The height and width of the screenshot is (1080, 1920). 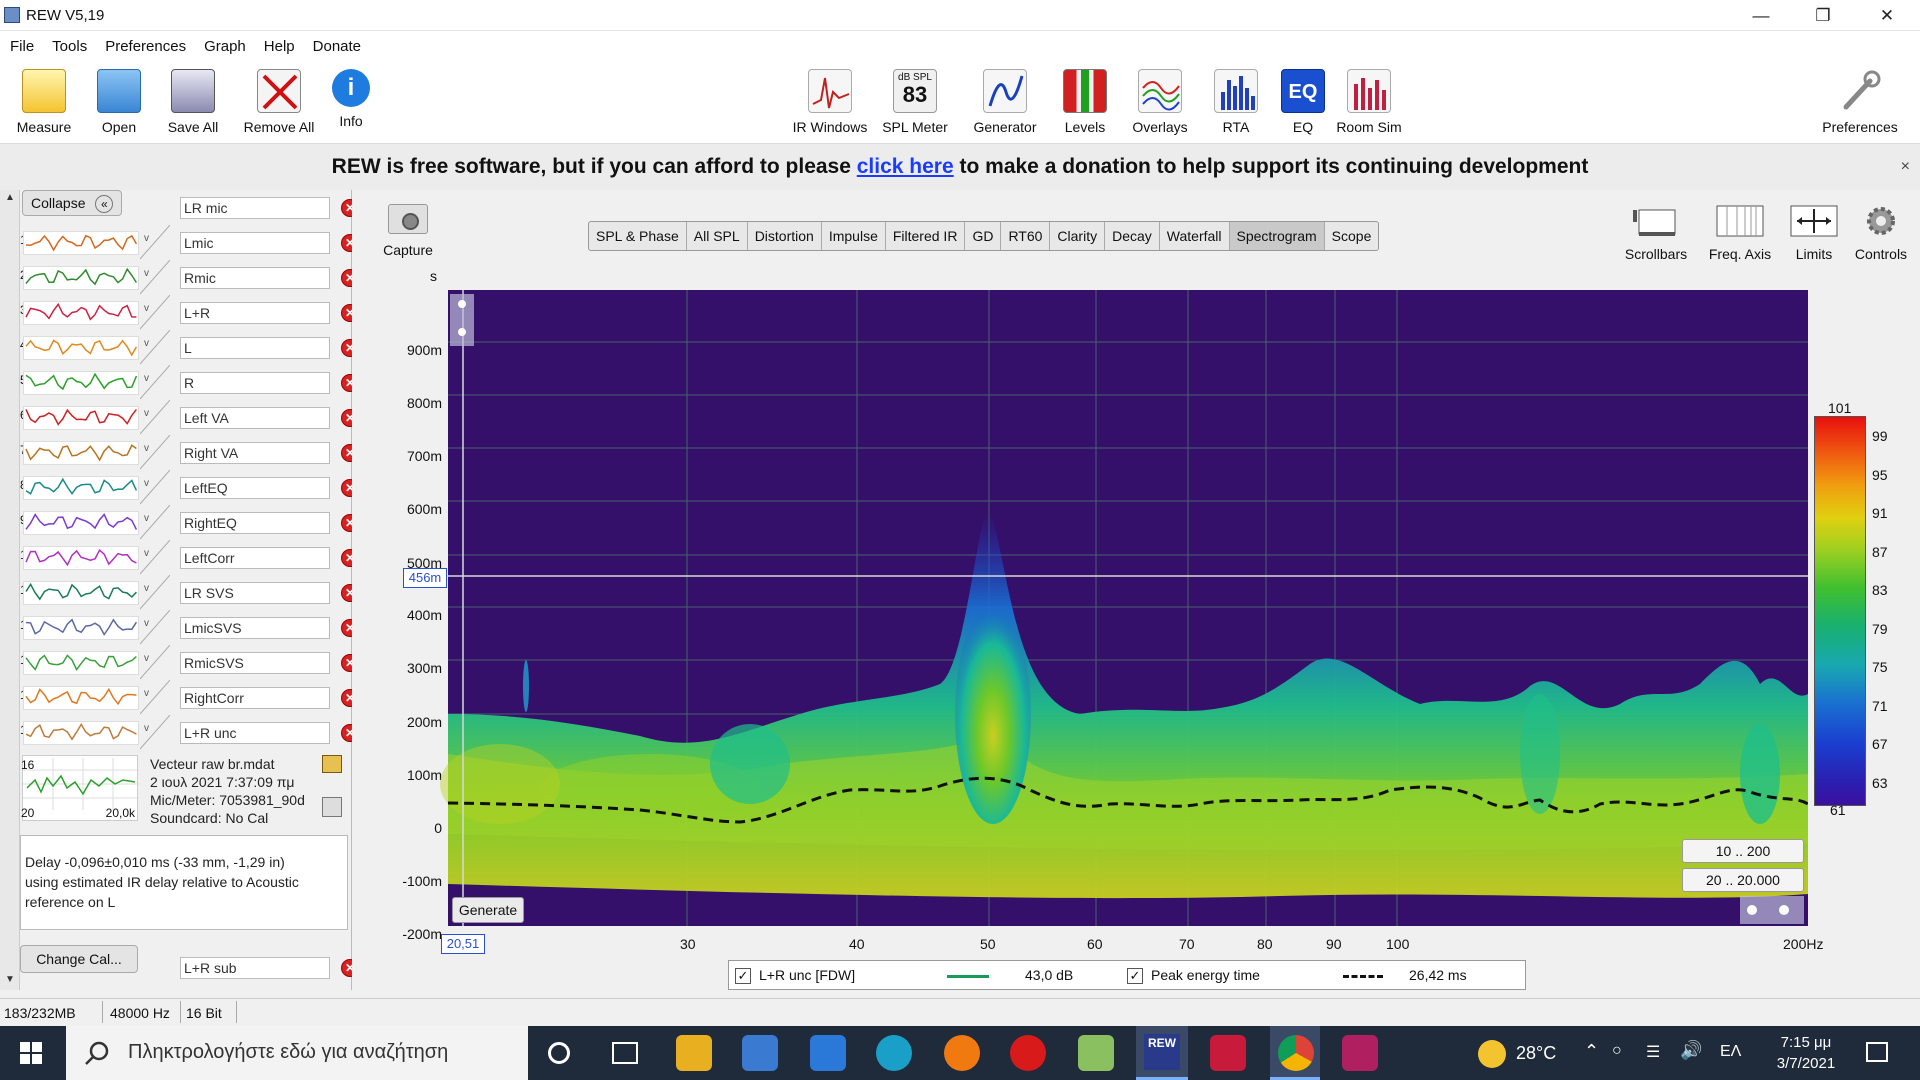 What do you see at coordinates (1752, 910) in the screenshot?
I see `x-zoom-out-icon` at bounding box center [1752, 910].